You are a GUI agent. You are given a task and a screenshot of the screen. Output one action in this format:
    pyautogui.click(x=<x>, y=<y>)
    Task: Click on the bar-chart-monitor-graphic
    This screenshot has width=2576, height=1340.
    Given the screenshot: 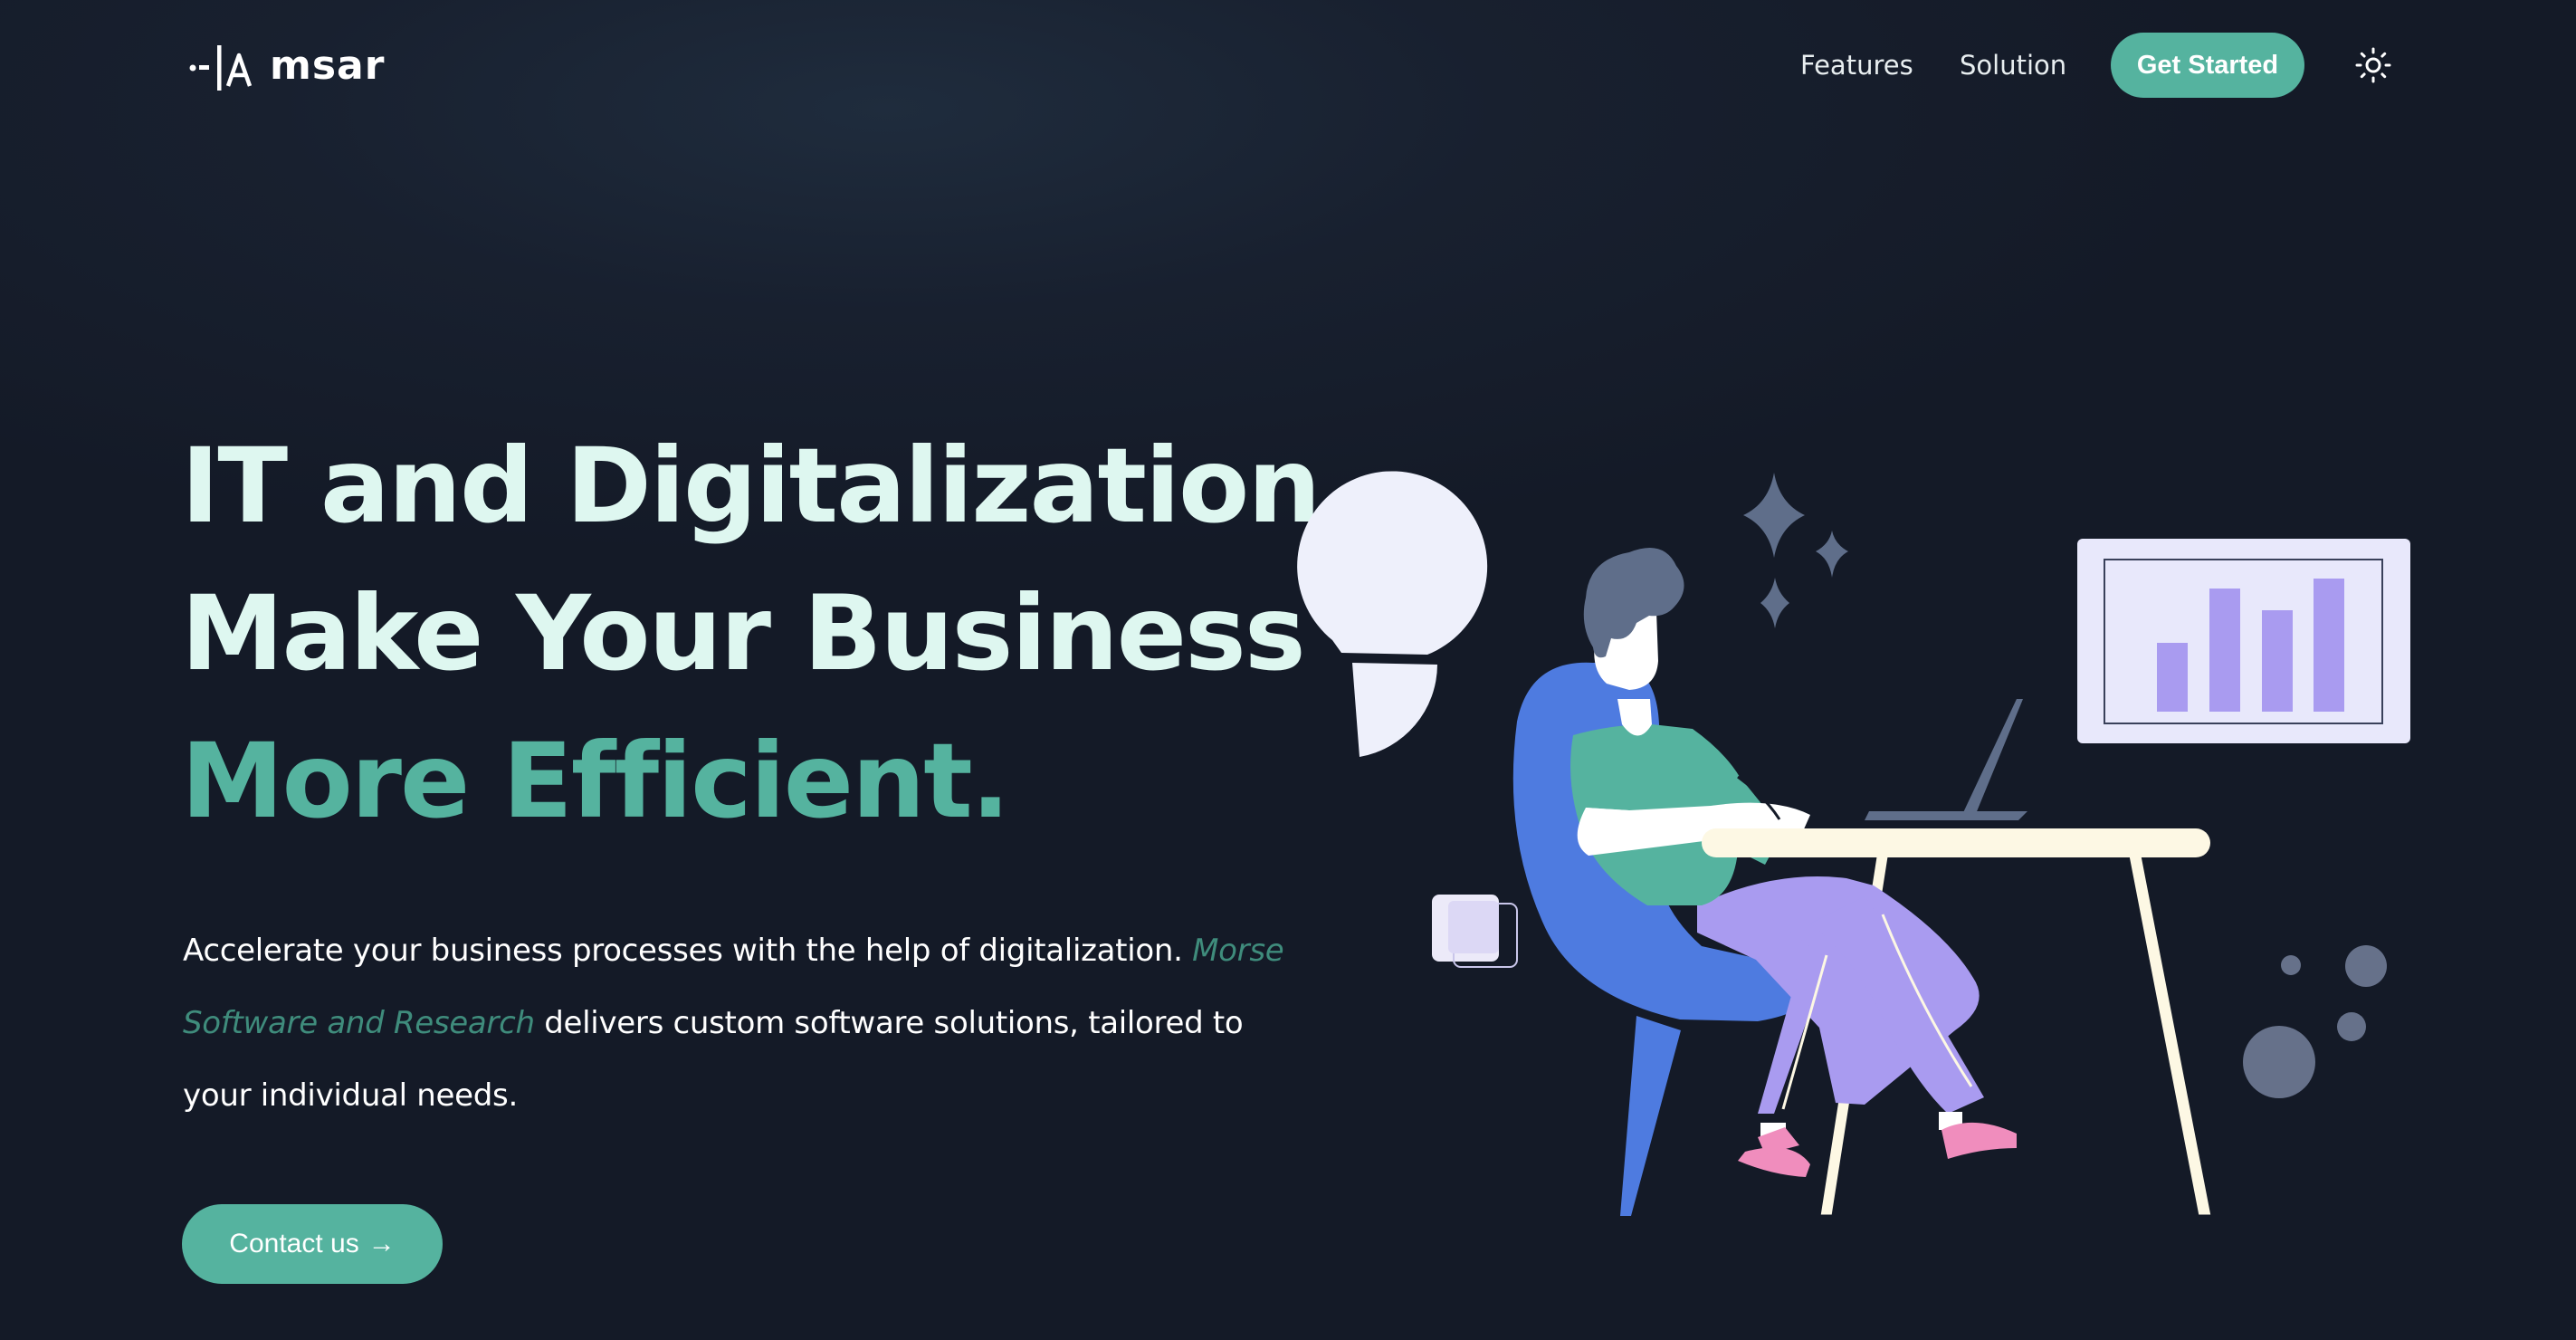 What is the action you would take?
    pyautogui.click(x=2244, y=641)
    